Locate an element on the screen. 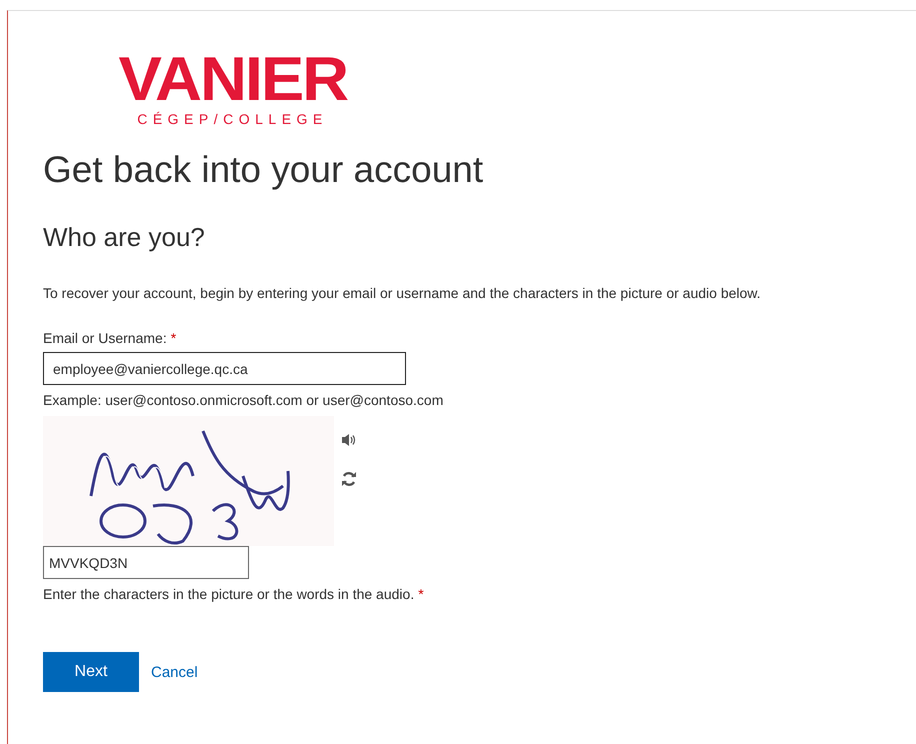  section-title: Who are you? is located at coordinates (124, 237).